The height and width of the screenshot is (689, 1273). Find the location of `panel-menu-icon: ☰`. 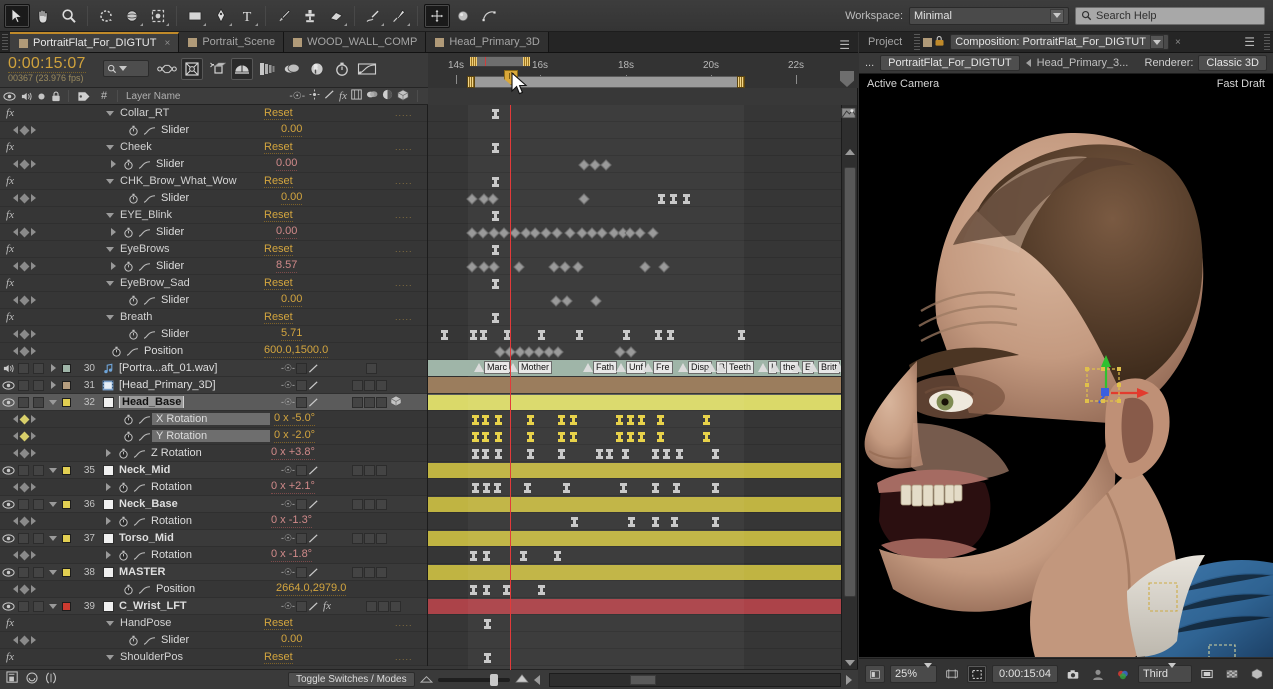

panel-menu-icon: ☰ is located at coordinates (848, 45).